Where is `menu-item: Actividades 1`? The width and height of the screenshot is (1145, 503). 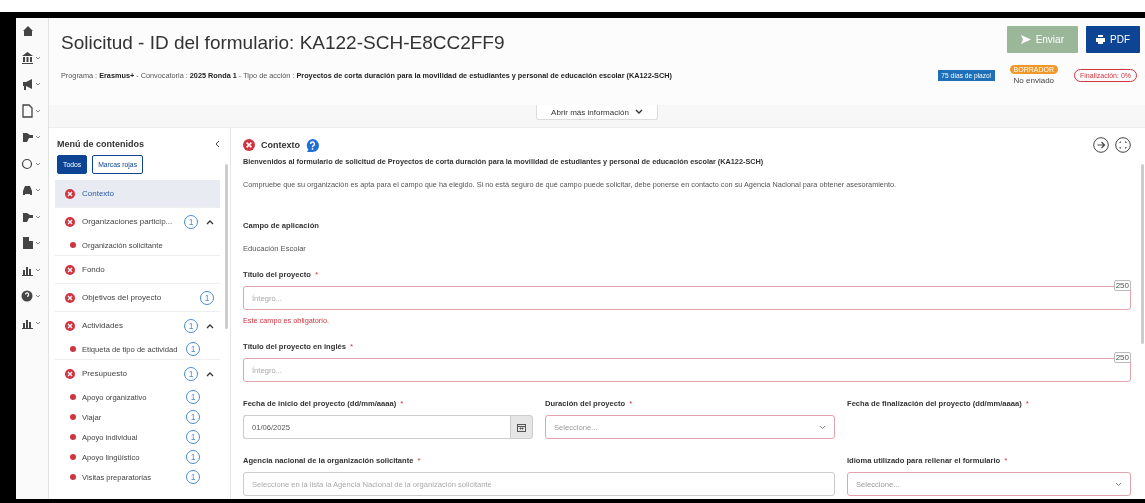
menu-item: Actividades 1 is located at coordinates (137, 325).